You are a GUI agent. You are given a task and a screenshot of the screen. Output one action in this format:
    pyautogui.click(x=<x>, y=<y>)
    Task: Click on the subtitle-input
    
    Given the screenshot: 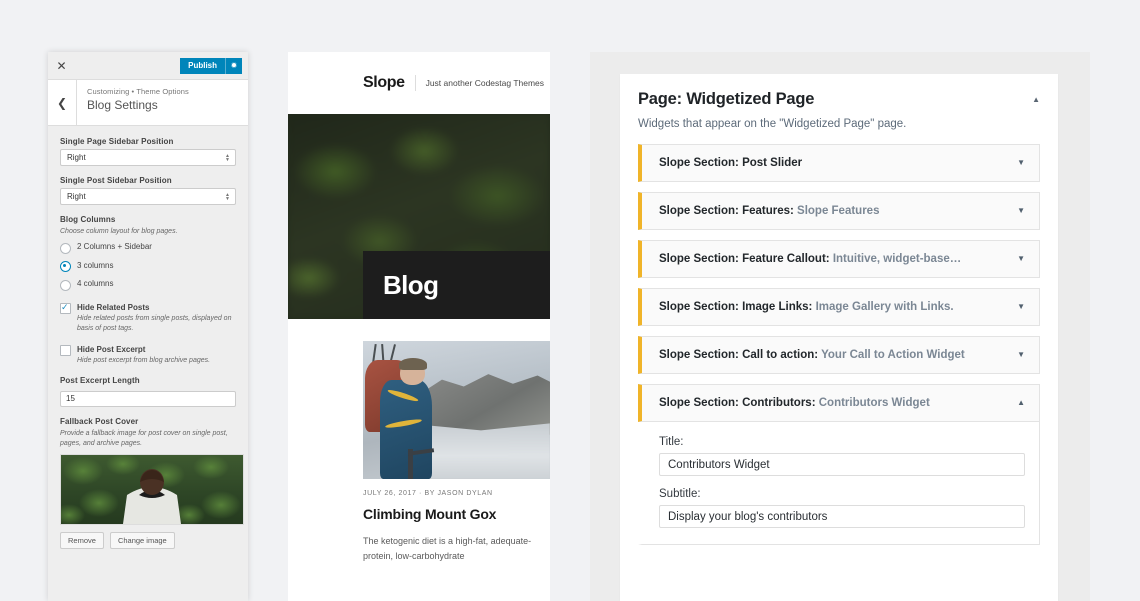 What is the action you would take?
    pyautogui.click(x=842, y=516)
    